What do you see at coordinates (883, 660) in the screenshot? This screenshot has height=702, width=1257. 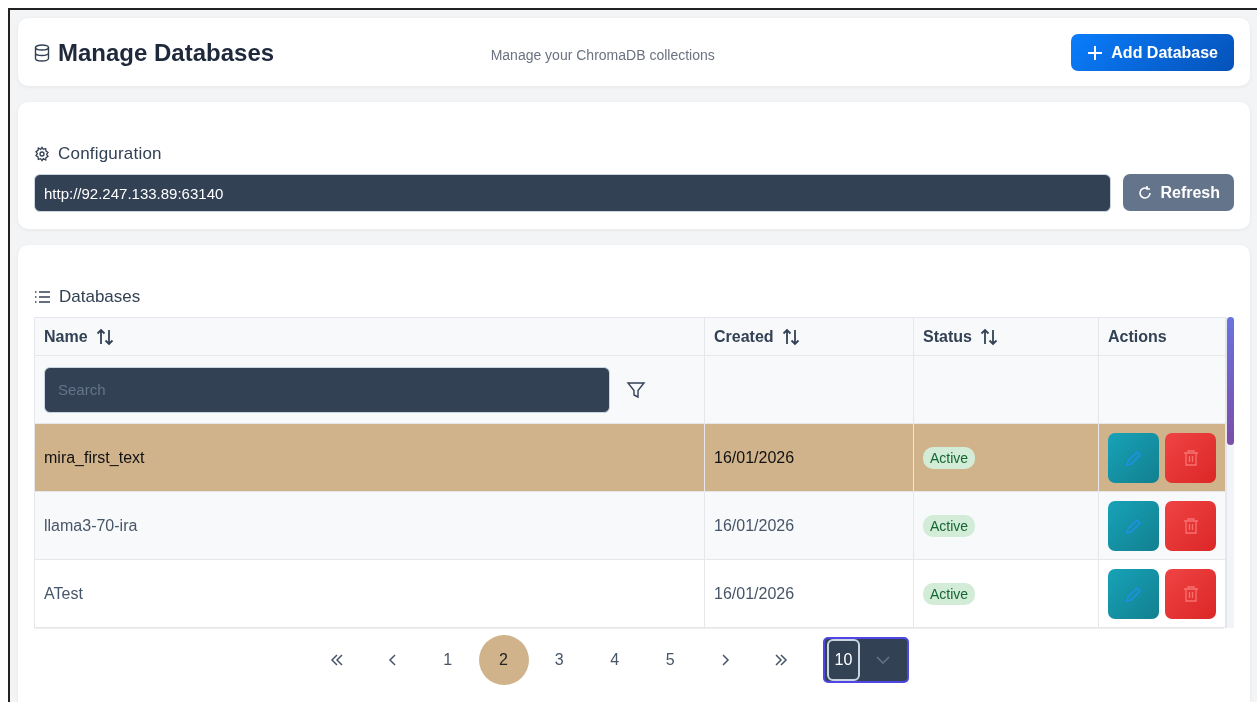 I see `chevron-down-icon` at bounding box center [883, 660].